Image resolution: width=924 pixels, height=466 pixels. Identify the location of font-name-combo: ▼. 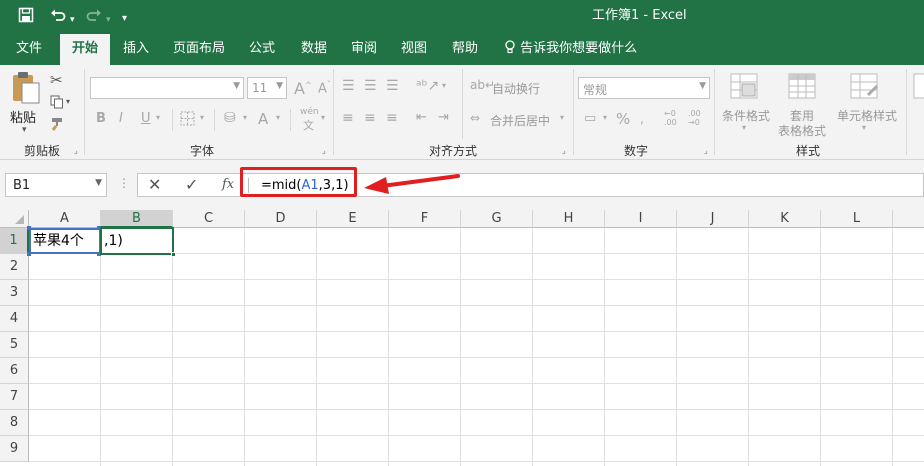
(167, 88).